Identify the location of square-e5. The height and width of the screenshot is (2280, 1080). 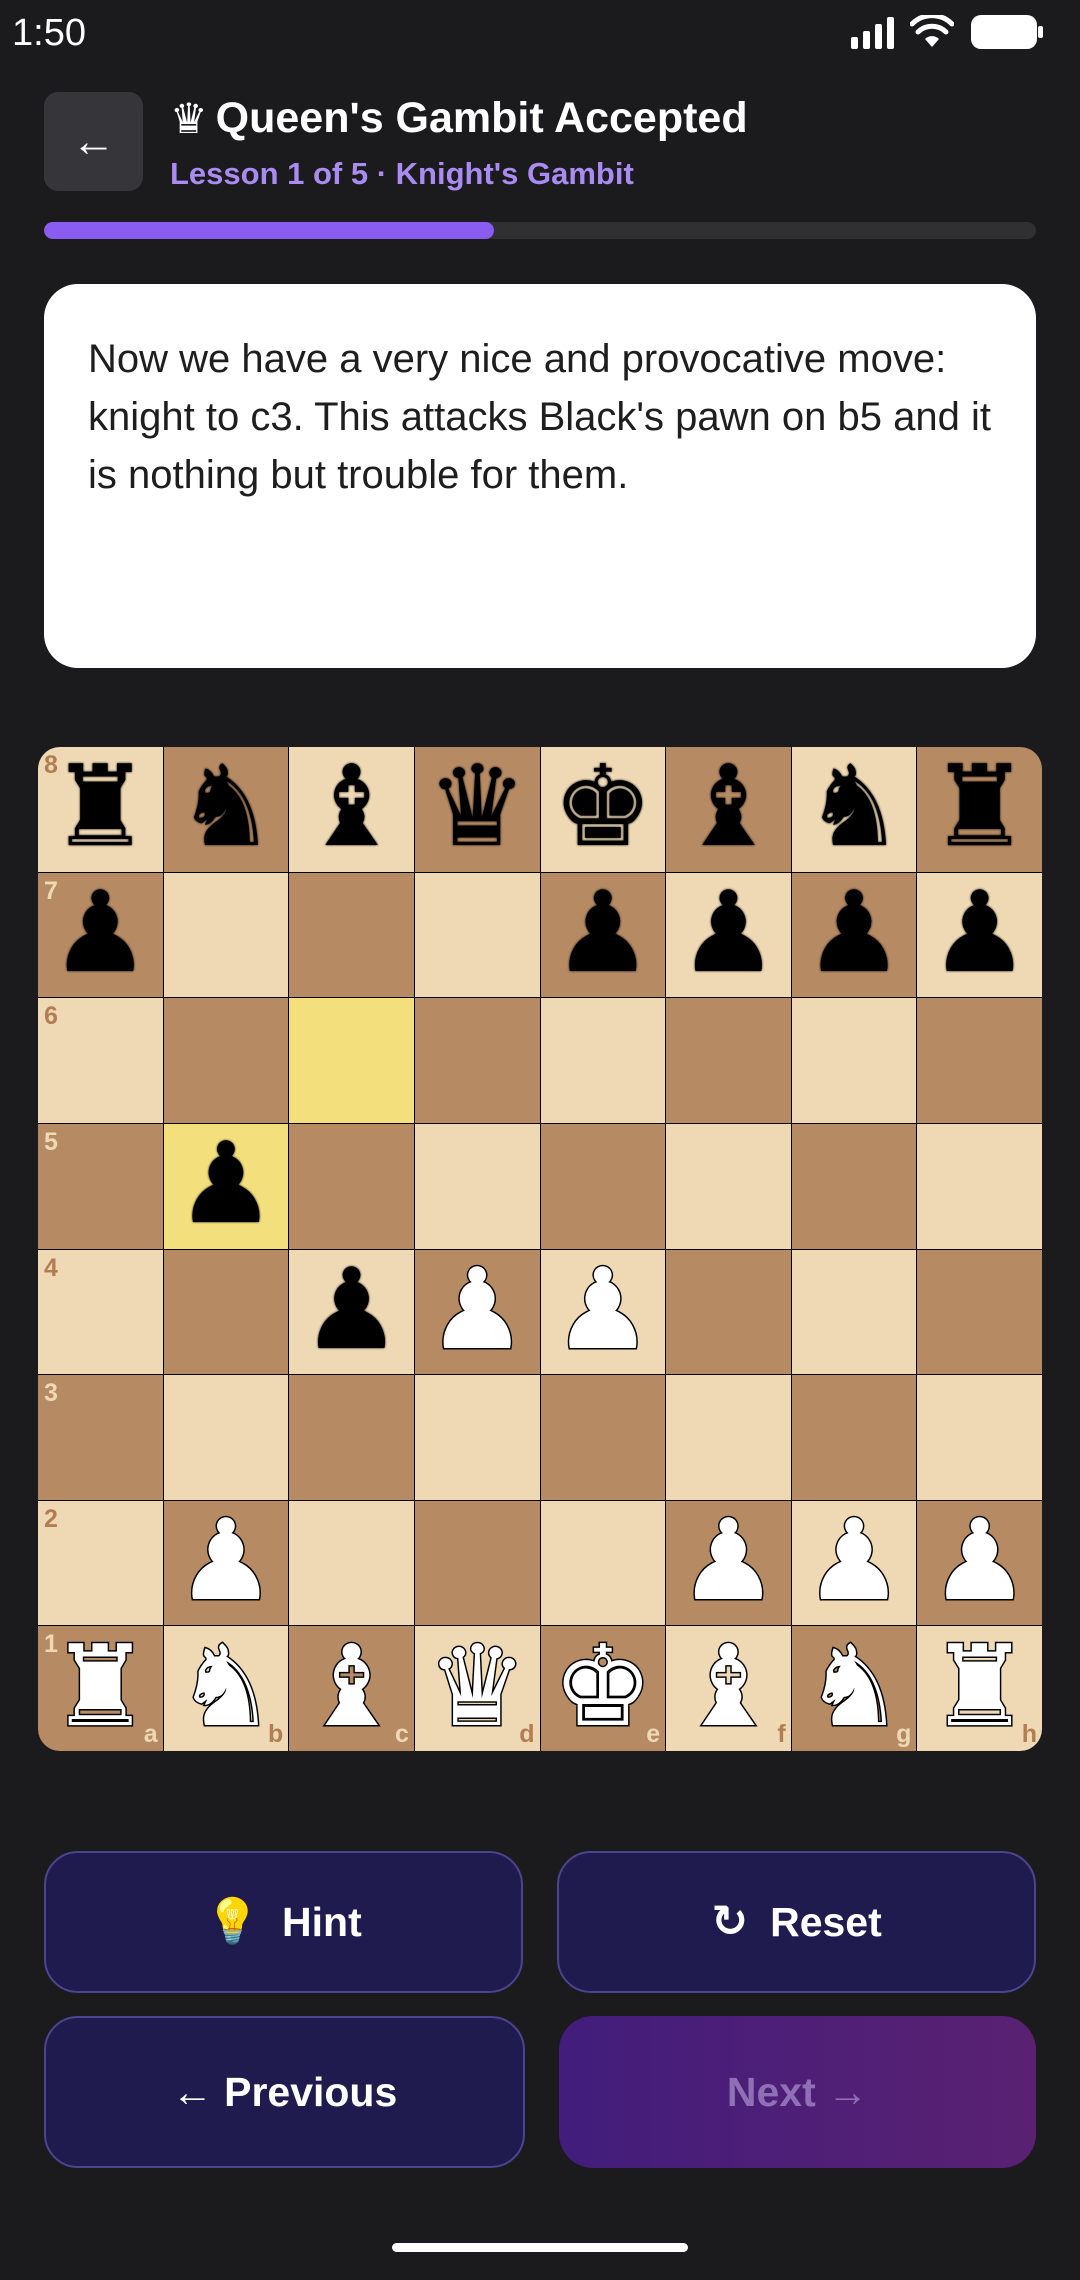
(603, 1186).